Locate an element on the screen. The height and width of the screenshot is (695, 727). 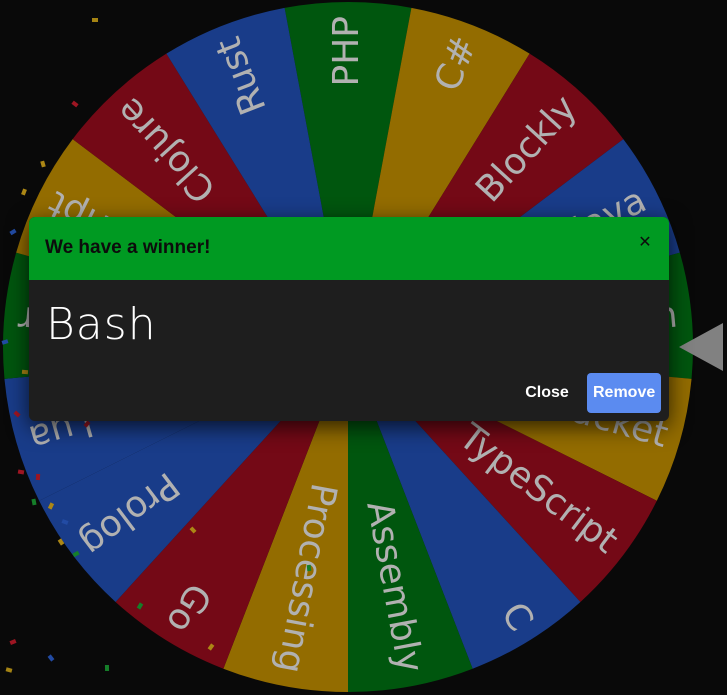
wheel-segment-label: PHP is located at coordinates (346, 51).